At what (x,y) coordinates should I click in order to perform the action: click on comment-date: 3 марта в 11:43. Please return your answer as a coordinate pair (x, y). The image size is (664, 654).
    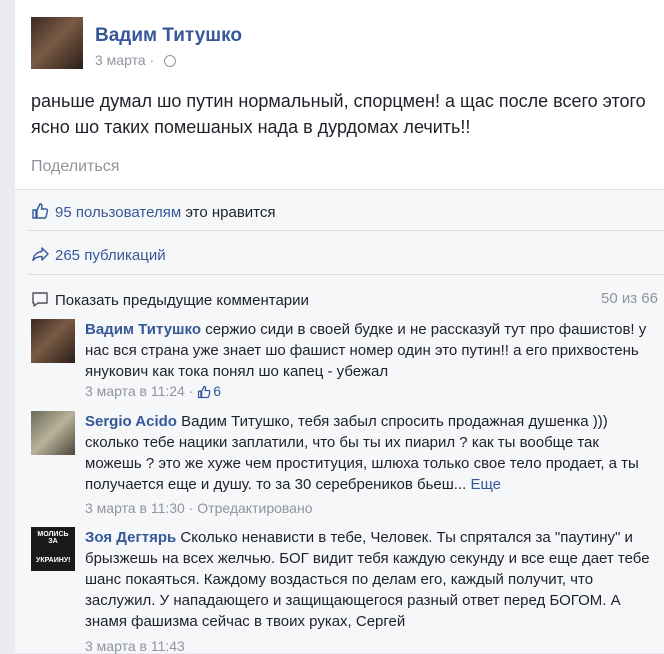
    Looking at the image, I should click on (135, 646).